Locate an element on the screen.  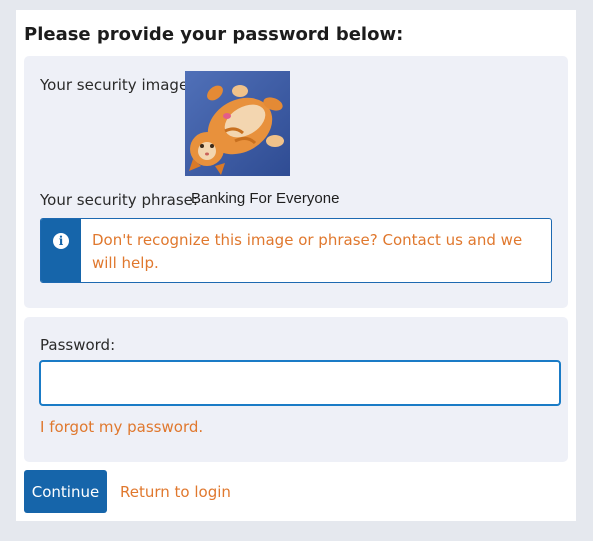
notice-bar: i is located at coordinates (61, 250).